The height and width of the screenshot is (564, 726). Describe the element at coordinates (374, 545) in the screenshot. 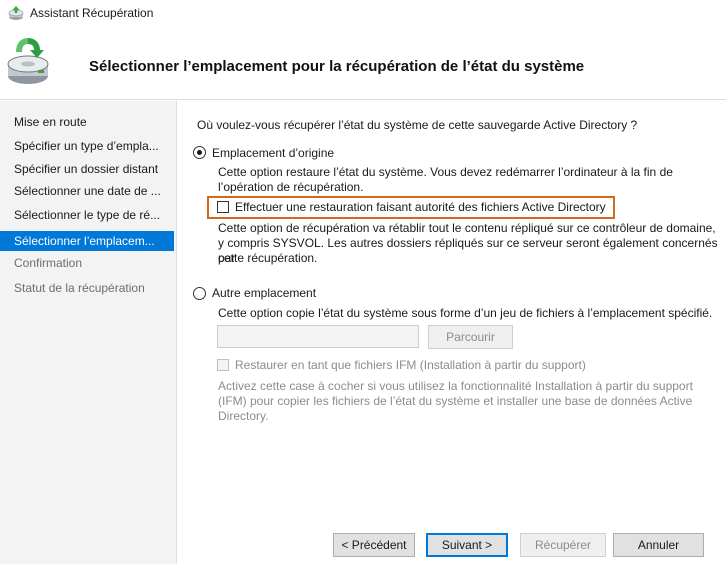

I see `previous-button: < Précédent` at that location.